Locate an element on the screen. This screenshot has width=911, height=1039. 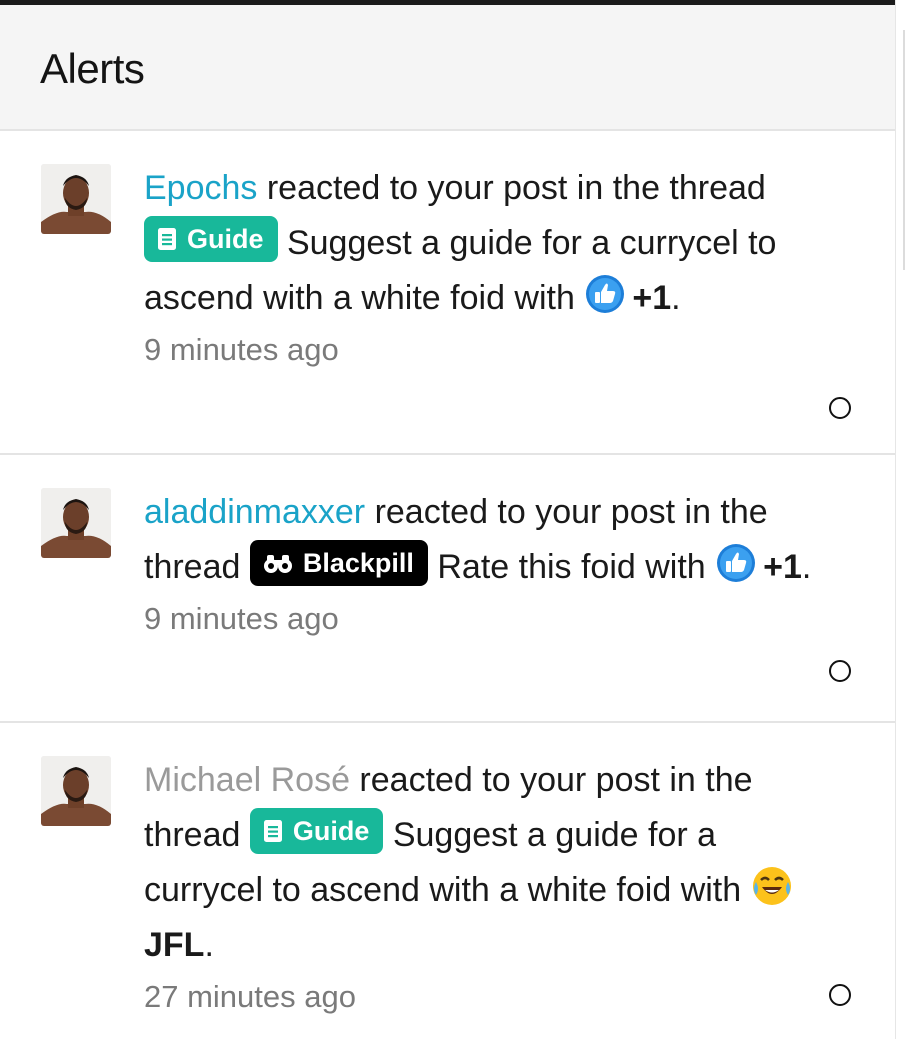
prefix-label-blackpill: Blackpill is located at coordinates (338, 563).